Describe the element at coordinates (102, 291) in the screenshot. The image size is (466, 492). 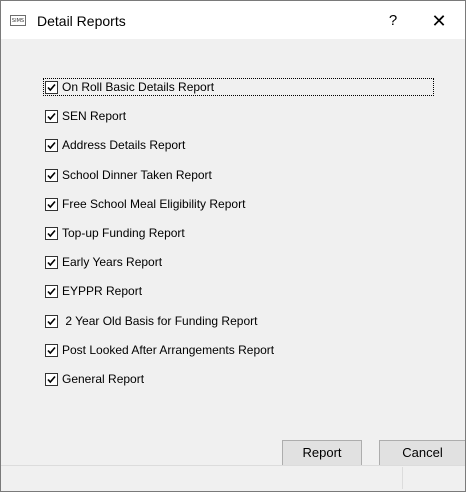
I see `checkbox-label: EYPPR Report` at that location.